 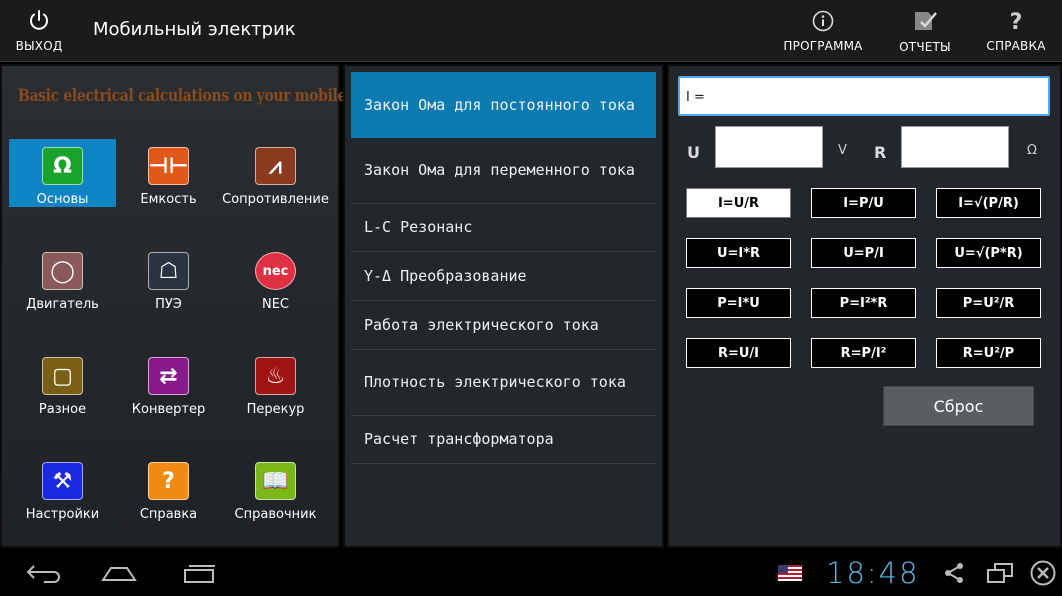 What do you see at coordinates (503, 440) in the screenshot?
I see `topic-item: Расчет трансформатора` at bounding box center [503, 440].